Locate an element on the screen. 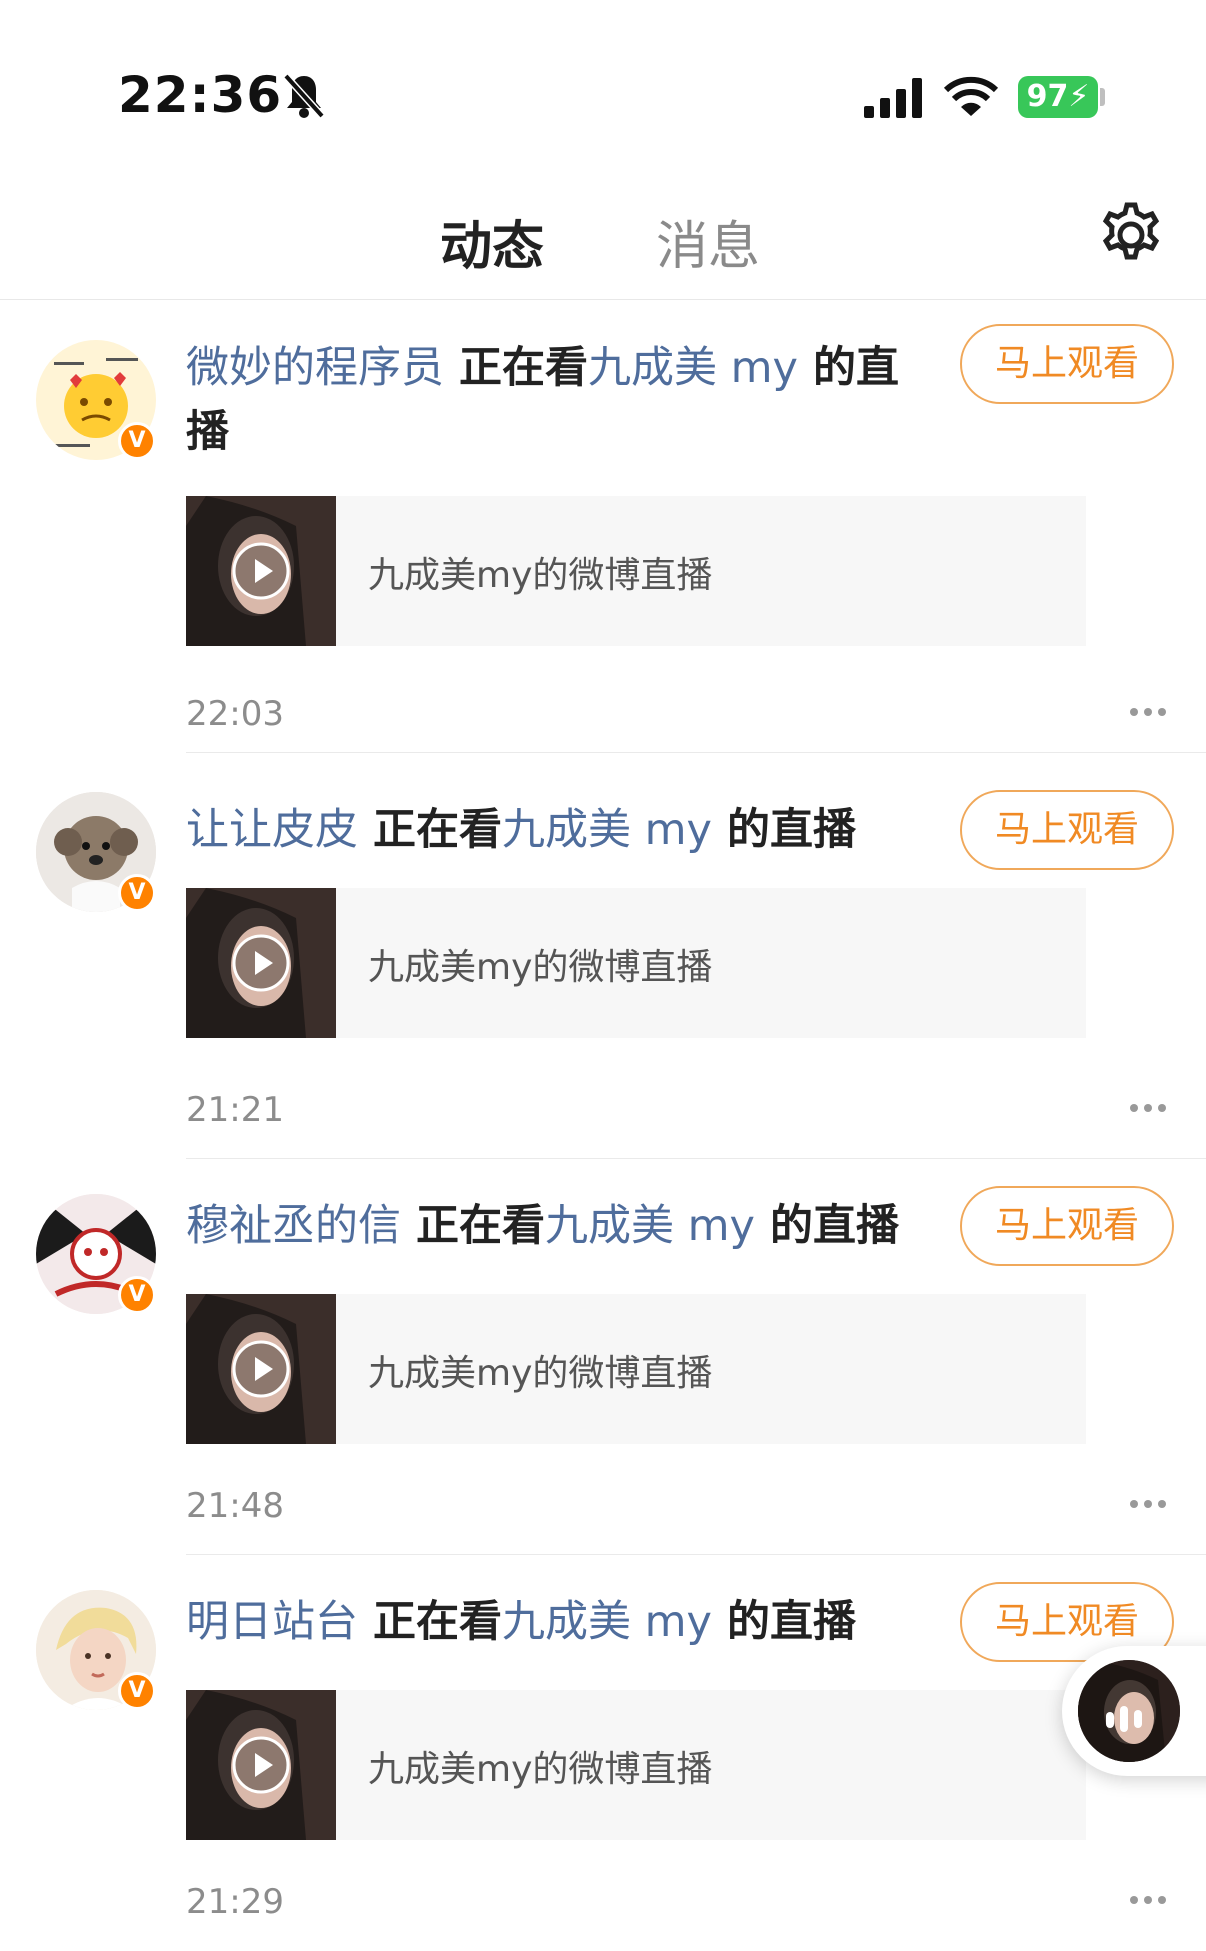 The image size is (1206, 1951). tab-messages: 消息 is located at coordinates (708, 241).